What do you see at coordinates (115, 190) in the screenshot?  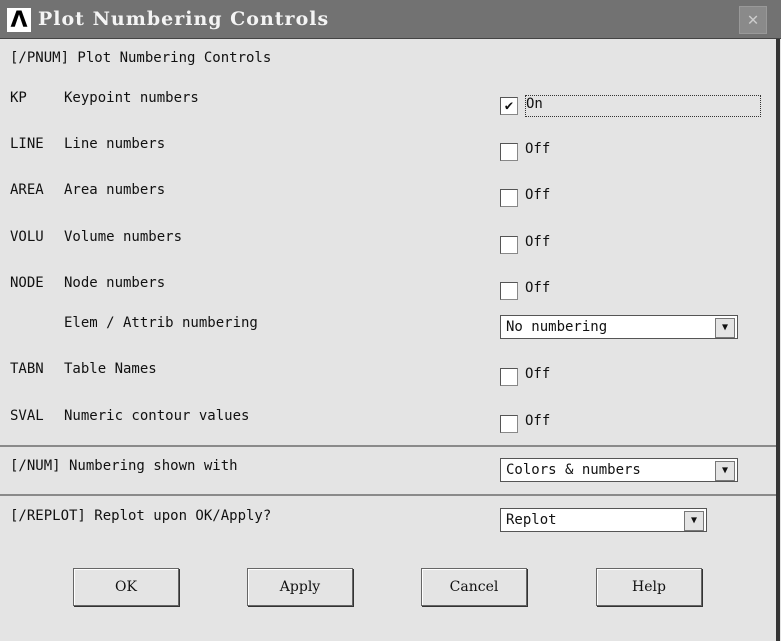 I see `row-label: Area numbers` at bounding box center [115, 190].